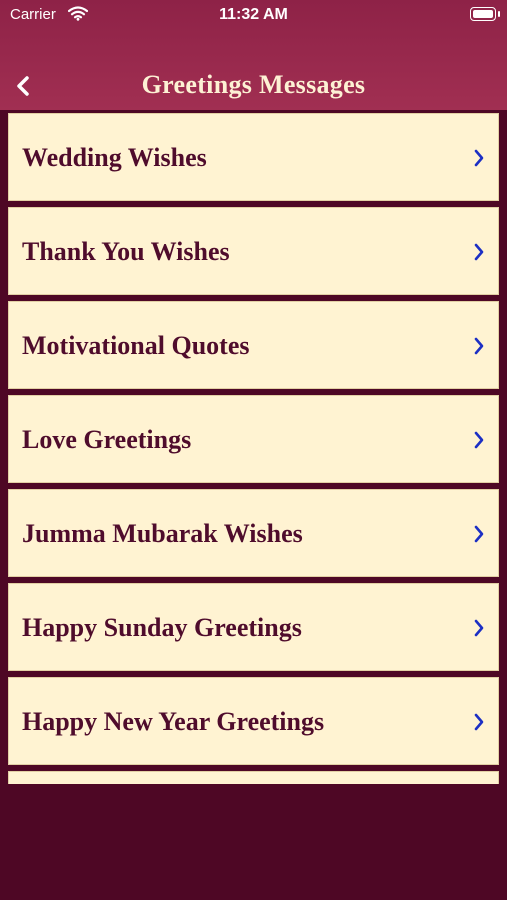 This screenshot has height=900, width=507. Describe the element at coordinates (485, 14) in the screenshot. I see `battery-icon` at that location.